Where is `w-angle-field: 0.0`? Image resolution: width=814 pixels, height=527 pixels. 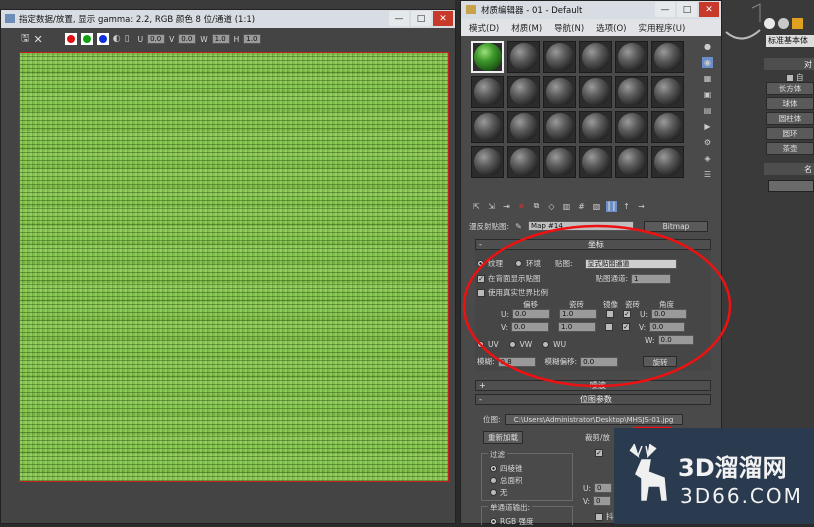
w-angle-field: 0.0 is located at coordinates (675, 340).